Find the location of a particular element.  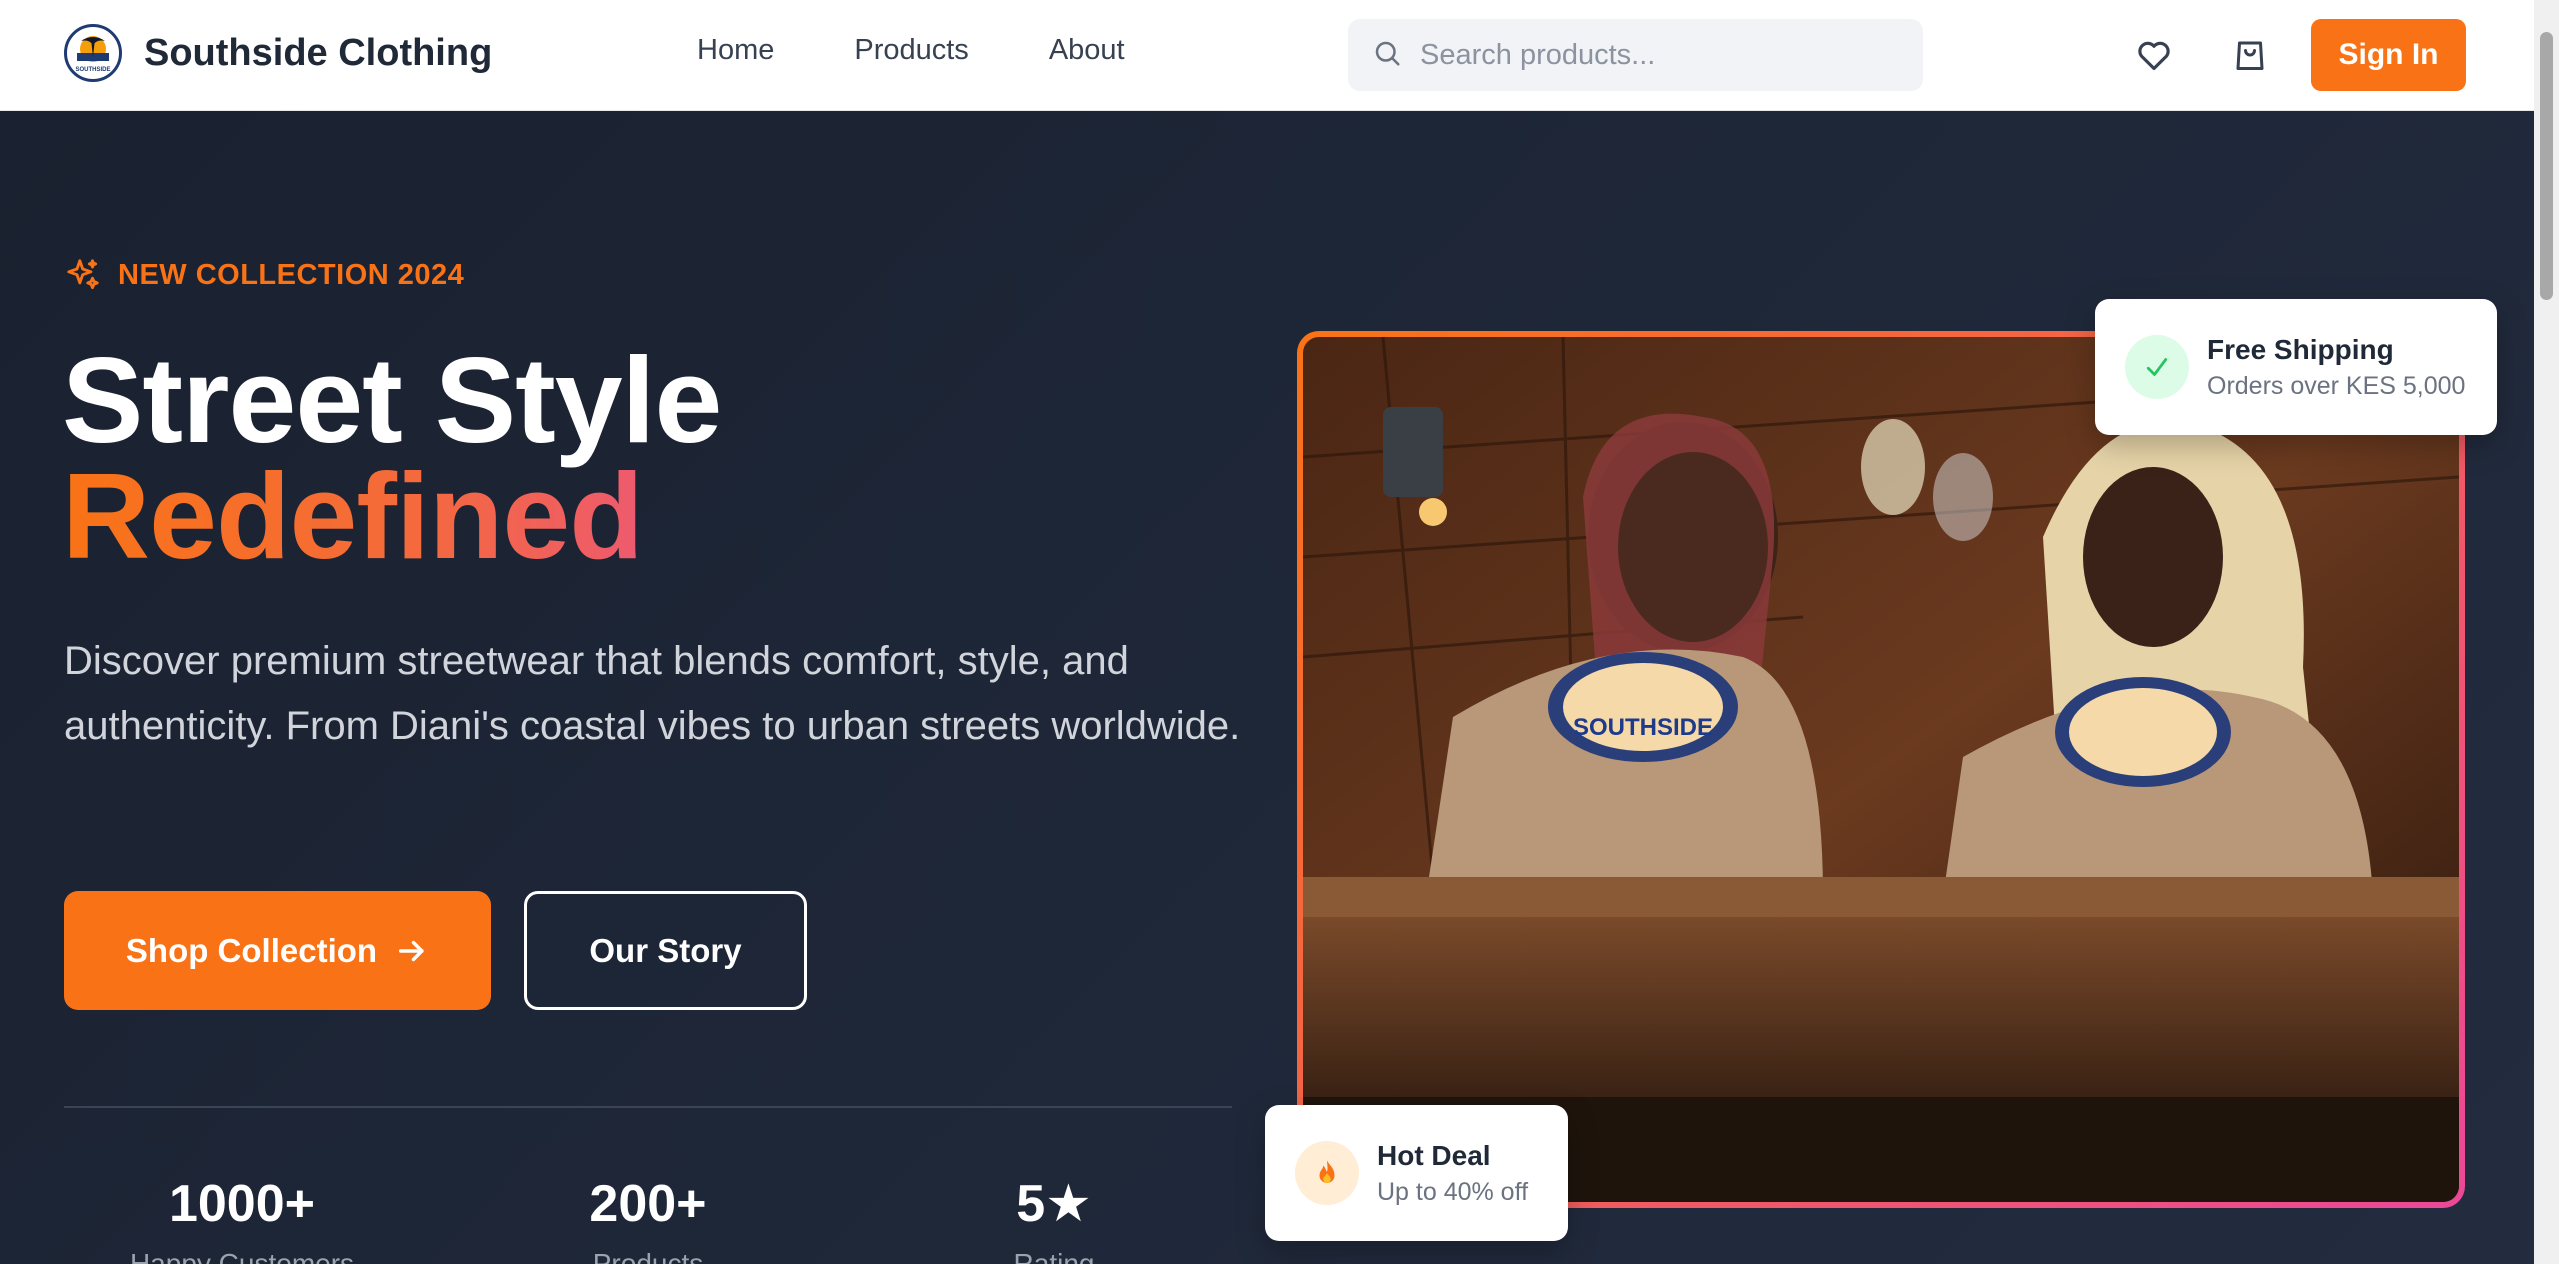

headline-line1: Street Style is located at coordinates (392, 400).